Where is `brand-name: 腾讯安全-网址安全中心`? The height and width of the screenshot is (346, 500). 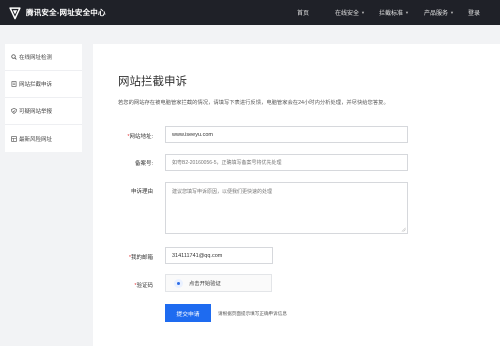 brand-name: 腾讯安全-网址安全中心 is located at coordinates (66, 12).